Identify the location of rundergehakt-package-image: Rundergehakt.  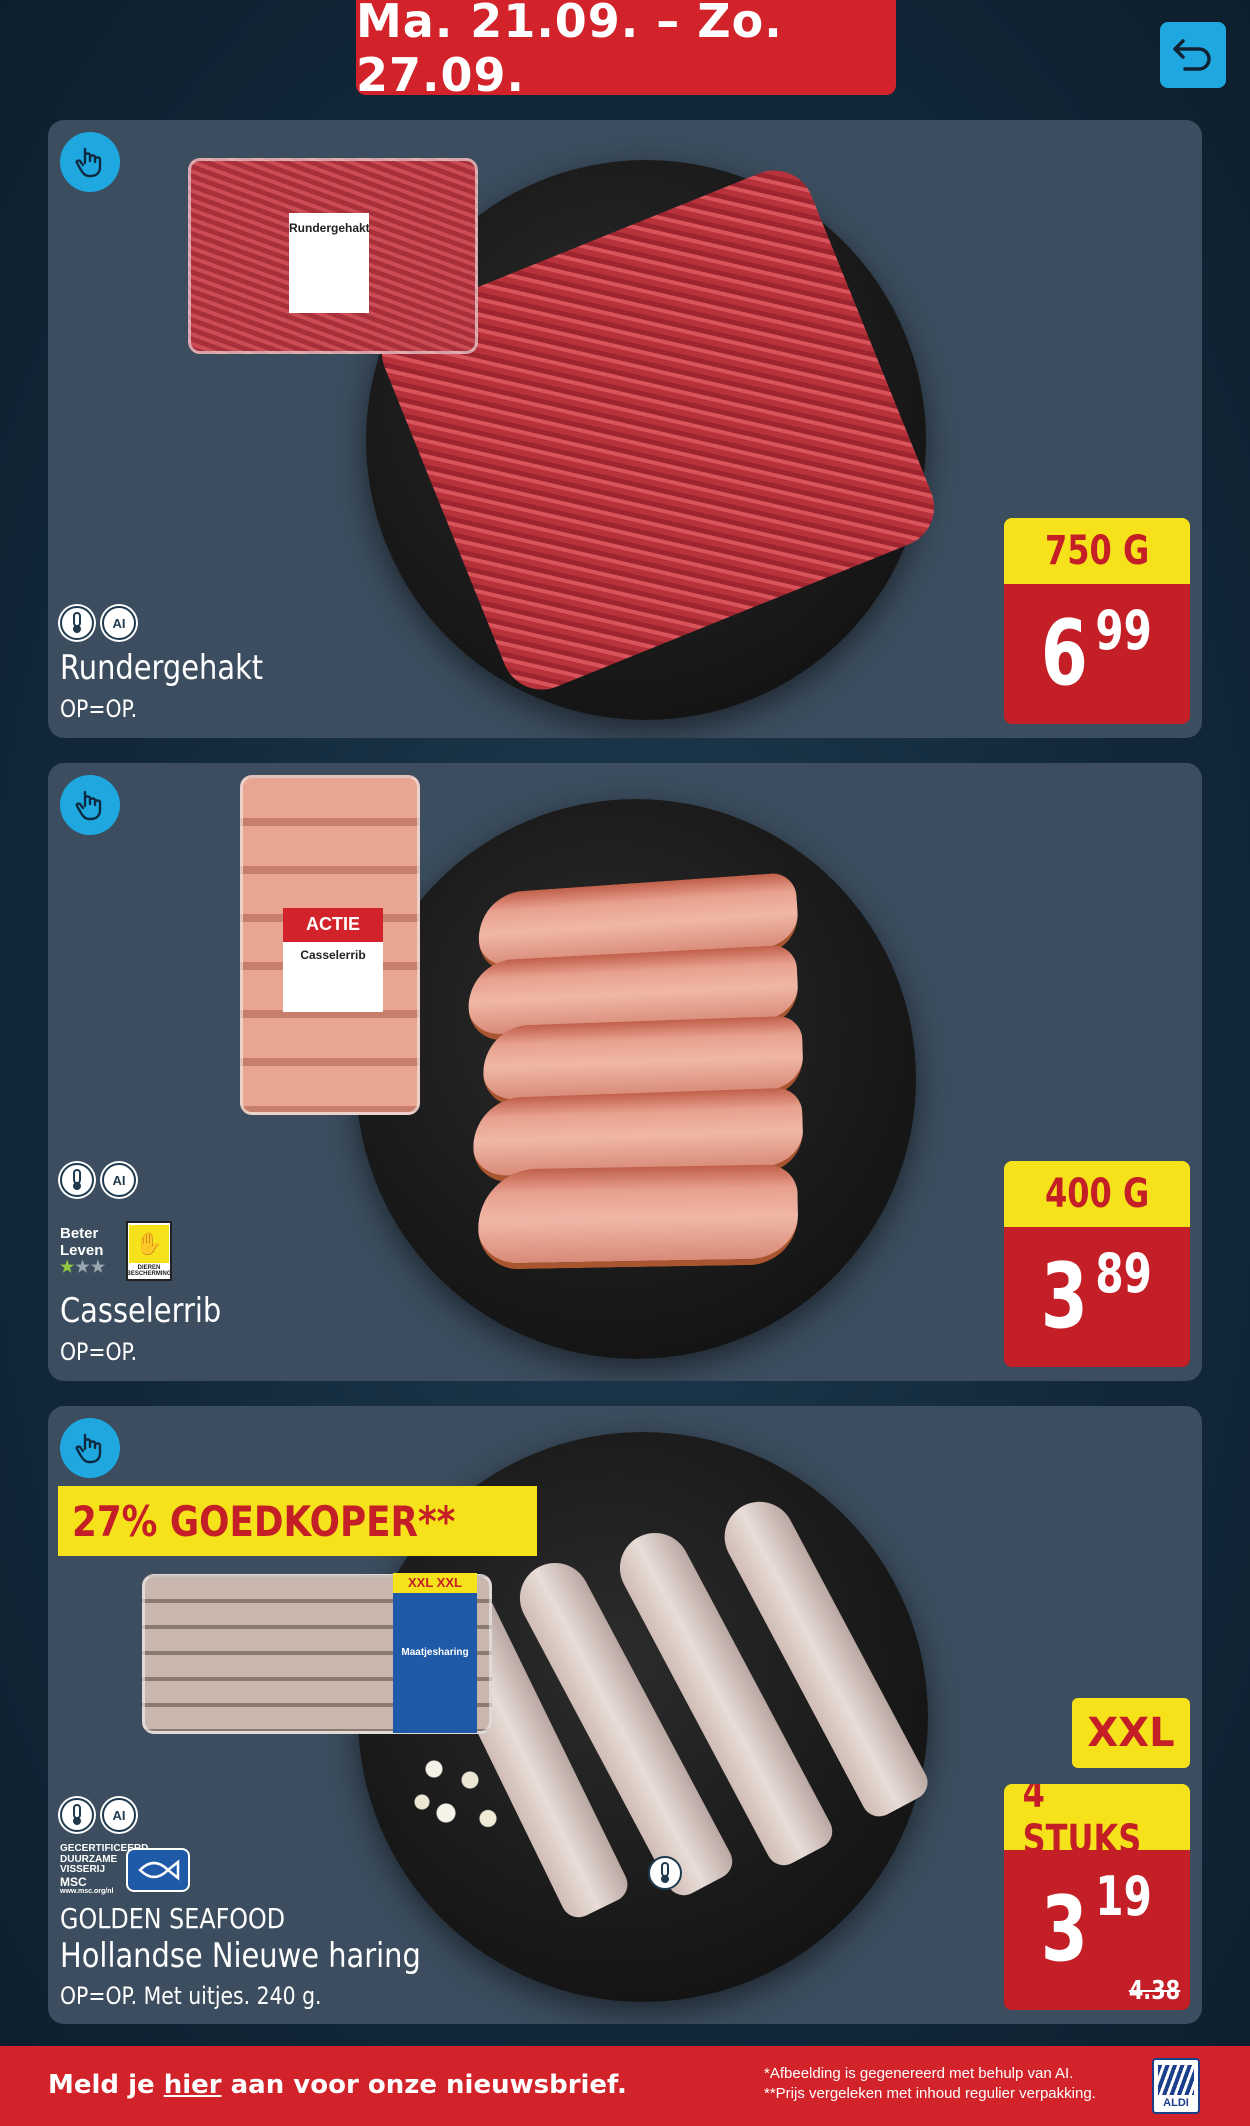
(333, 256).